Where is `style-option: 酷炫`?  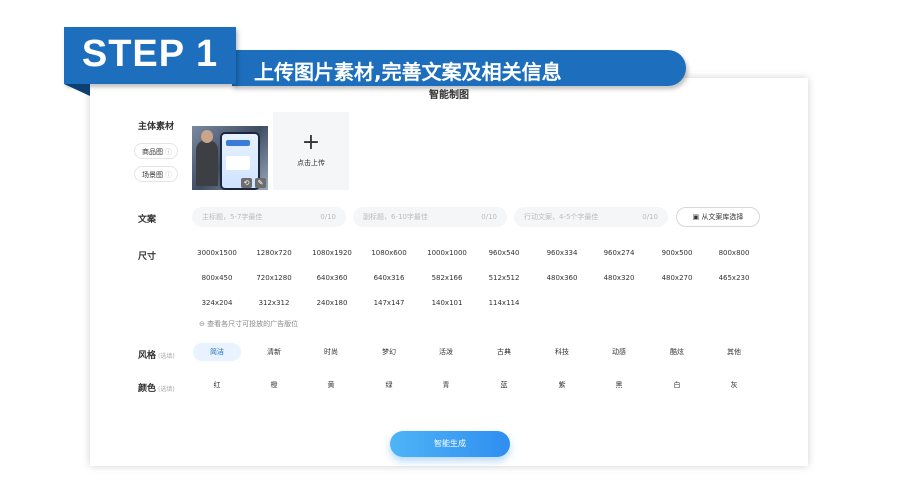 style-option: 酷炫 is located at coordinates (677, 352).